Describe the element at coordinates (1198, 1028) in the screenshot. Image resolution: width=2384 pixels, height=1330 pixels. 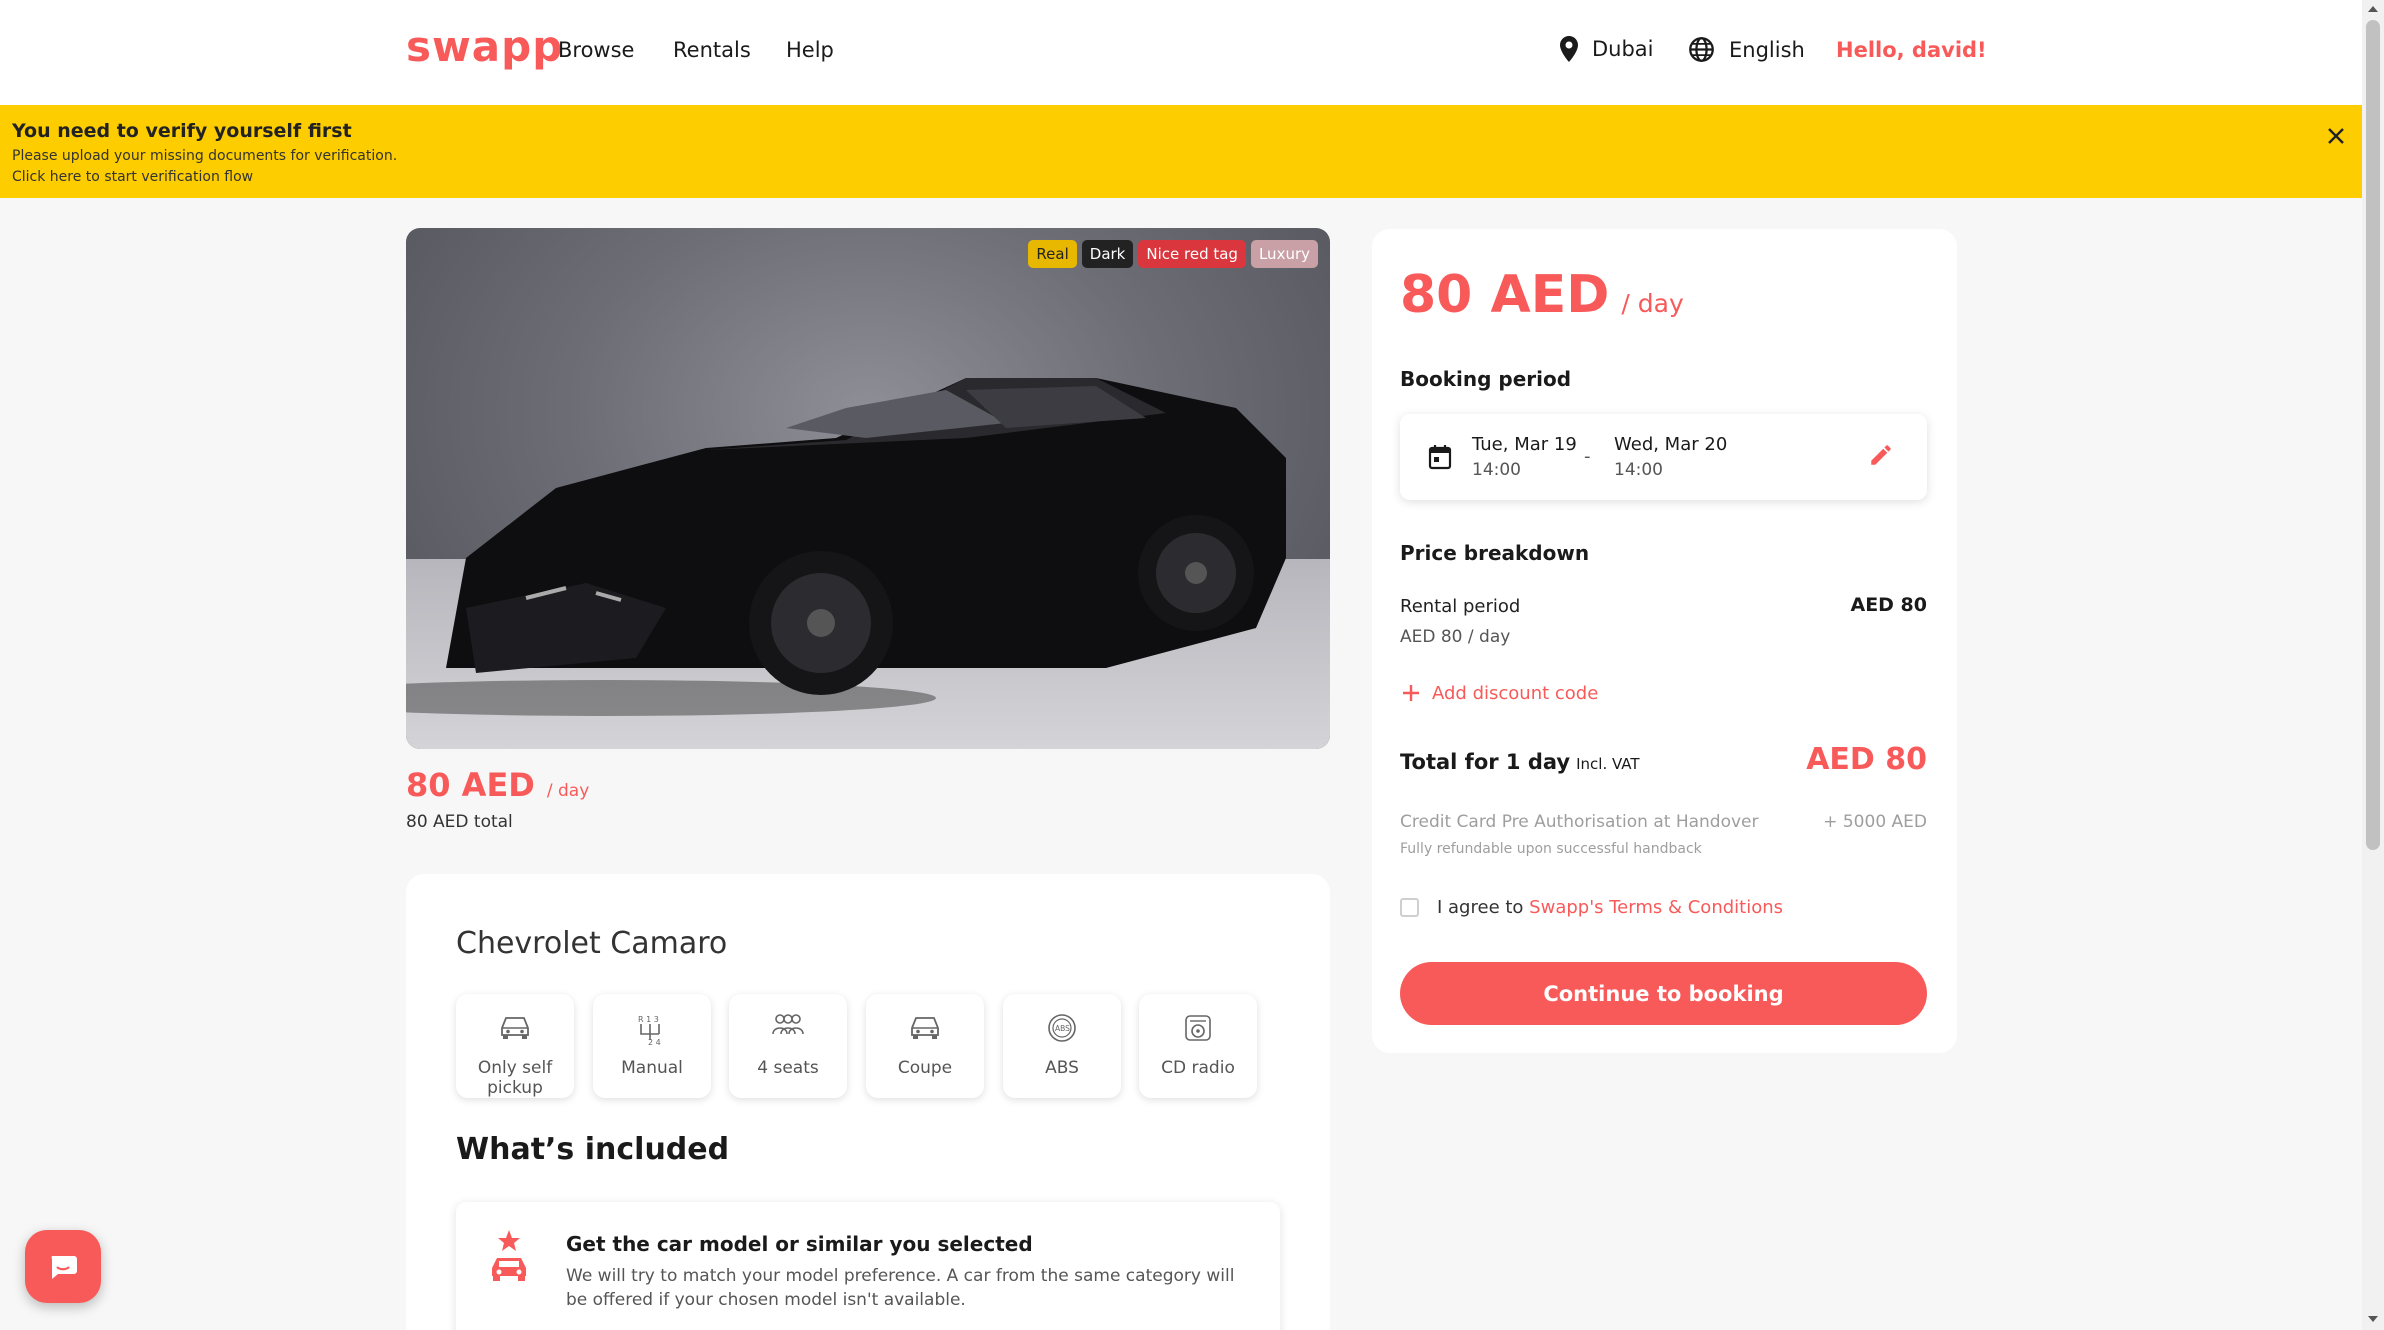
I see `radio-icon` at that location.